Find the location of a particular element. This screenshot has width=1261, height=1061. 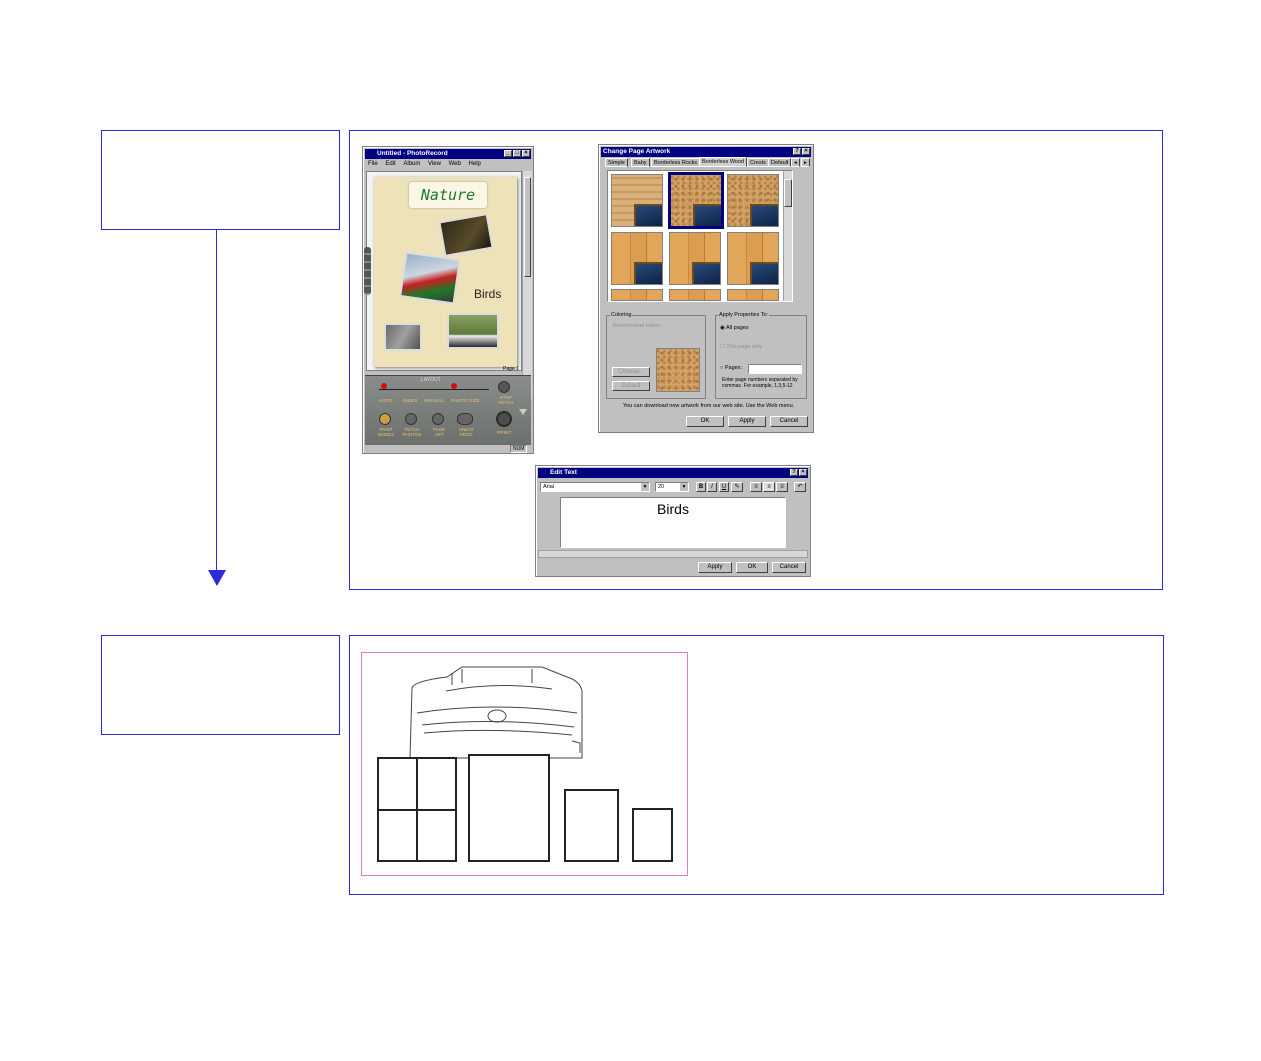

tab-simple: Simple is located at coordinates (616, 162).